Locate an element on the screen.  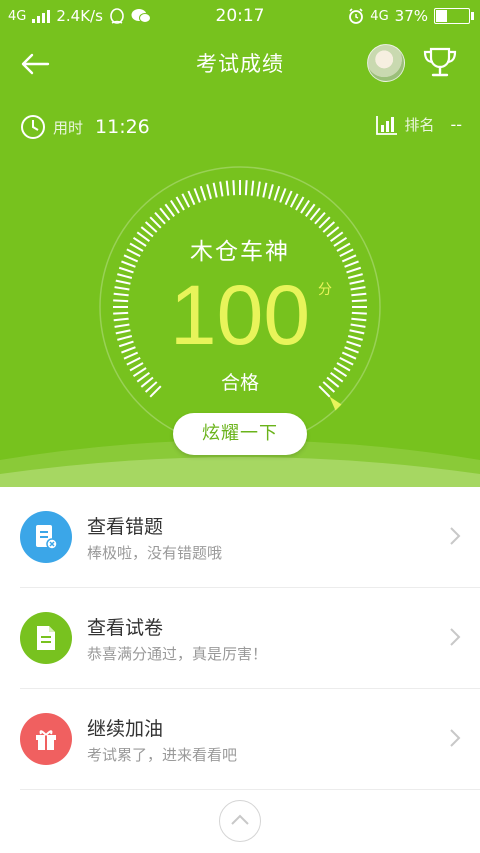
gauge-end-marker is located at coordinates (335, 403).